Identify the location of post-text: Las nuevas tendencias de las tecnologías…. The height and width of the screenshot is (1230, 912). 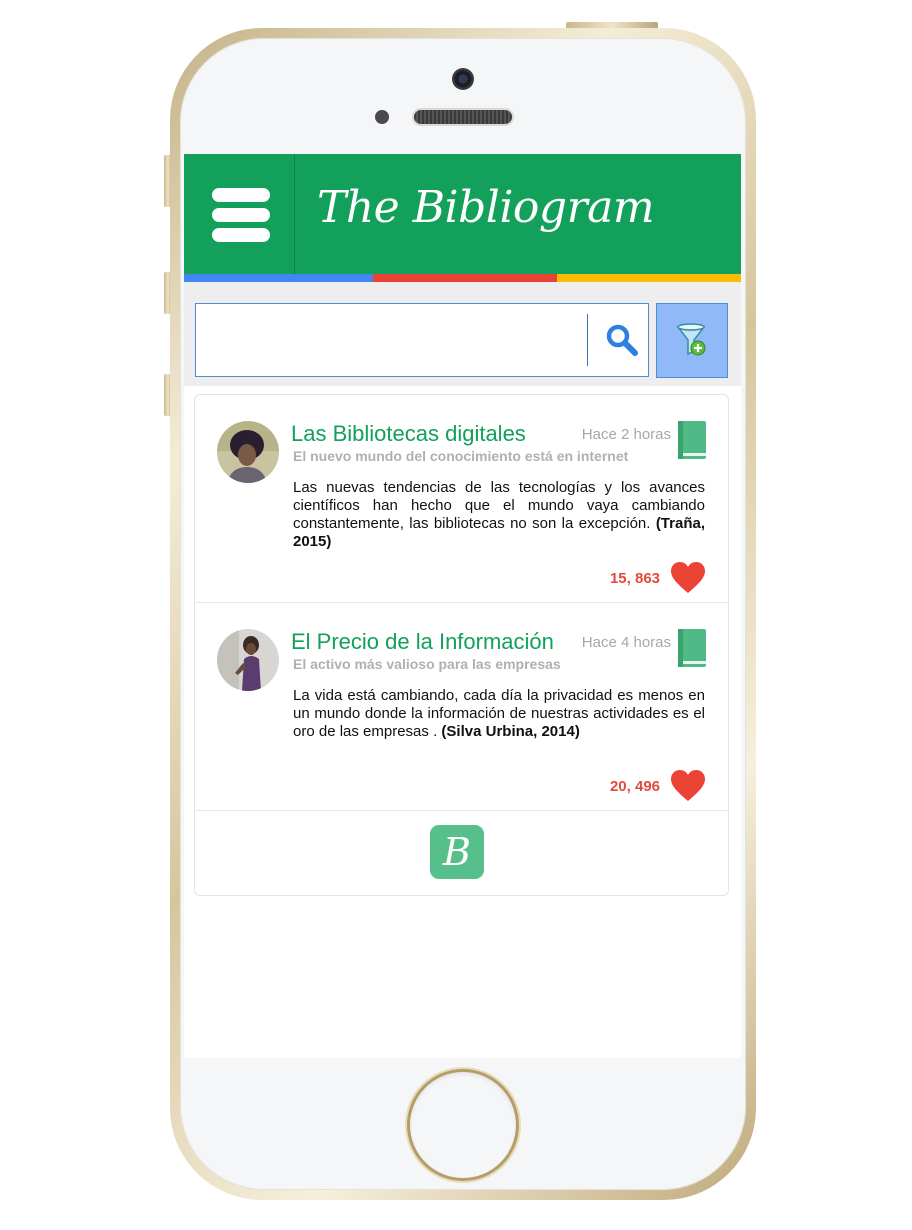
(499, 505).